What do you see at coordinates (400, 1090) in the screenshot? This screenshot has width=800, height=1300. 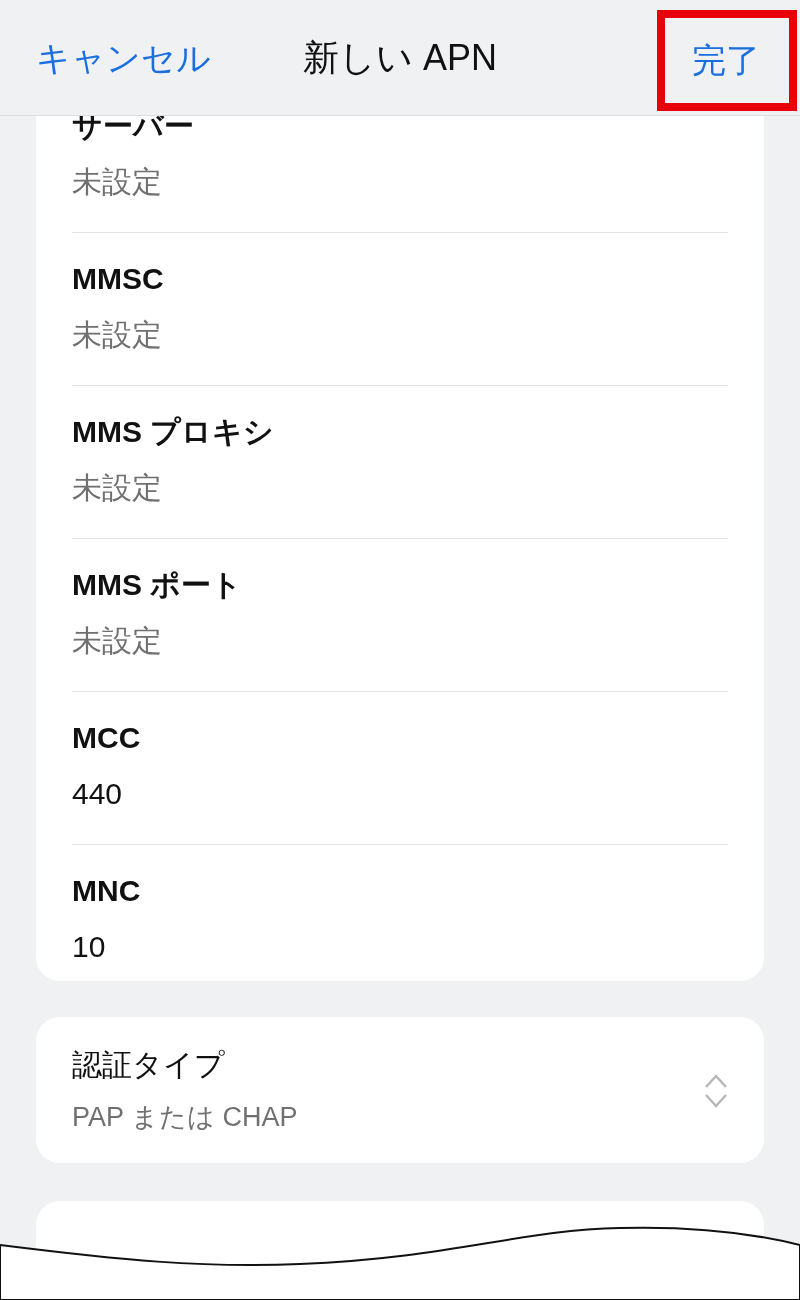 I see `picker-card: 認証タイプ PAP または CHAP` at bounding box center [400, 1090].